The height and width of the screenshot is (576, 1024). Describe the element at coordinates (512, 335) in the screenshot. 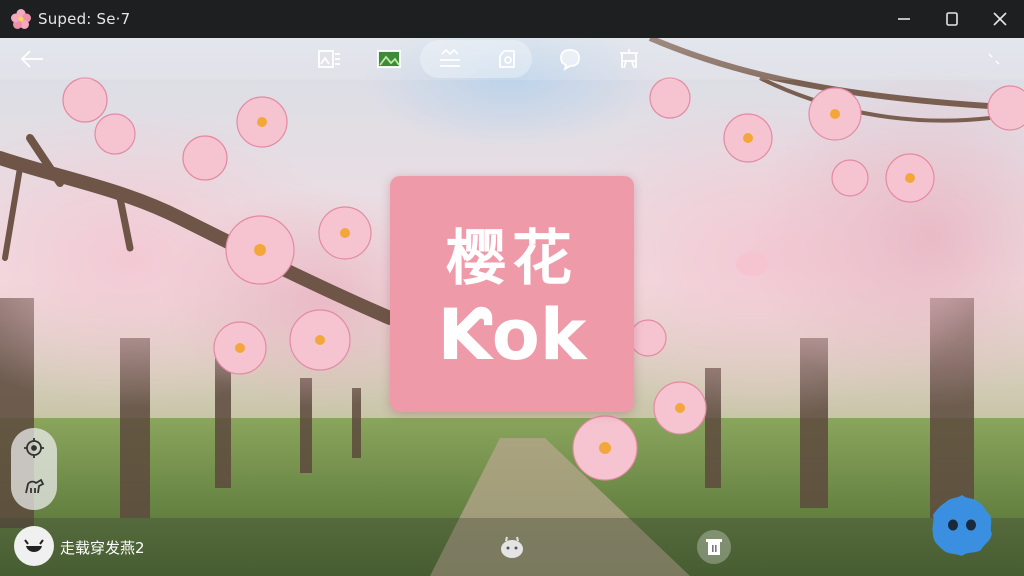

I see `sign-latin-text: Ƙok` at that location.